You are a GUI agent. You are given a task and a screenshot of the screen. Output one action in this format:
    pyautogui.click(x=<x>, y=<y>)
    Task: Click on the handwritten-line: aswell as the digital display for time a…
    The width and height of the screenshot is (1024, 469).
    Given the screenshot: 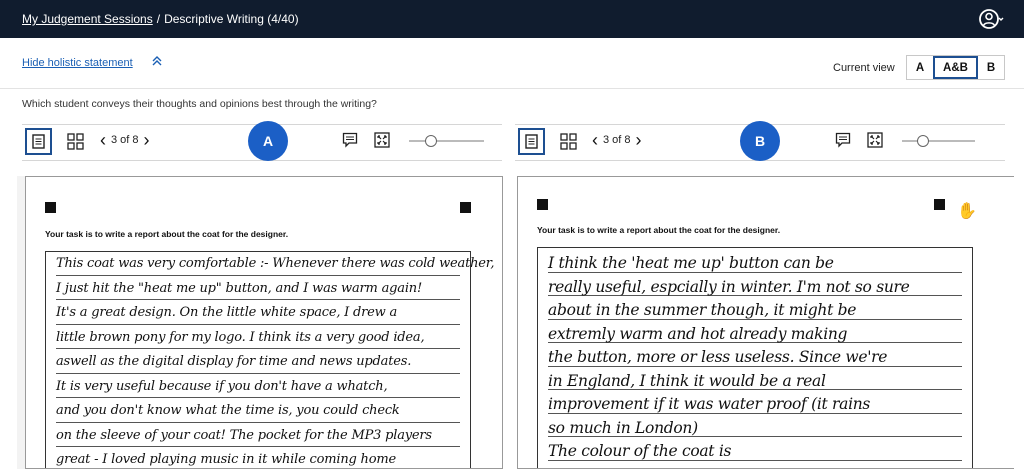 What is the action you would take?
    pyautogui.click(x=234, y=361)
    